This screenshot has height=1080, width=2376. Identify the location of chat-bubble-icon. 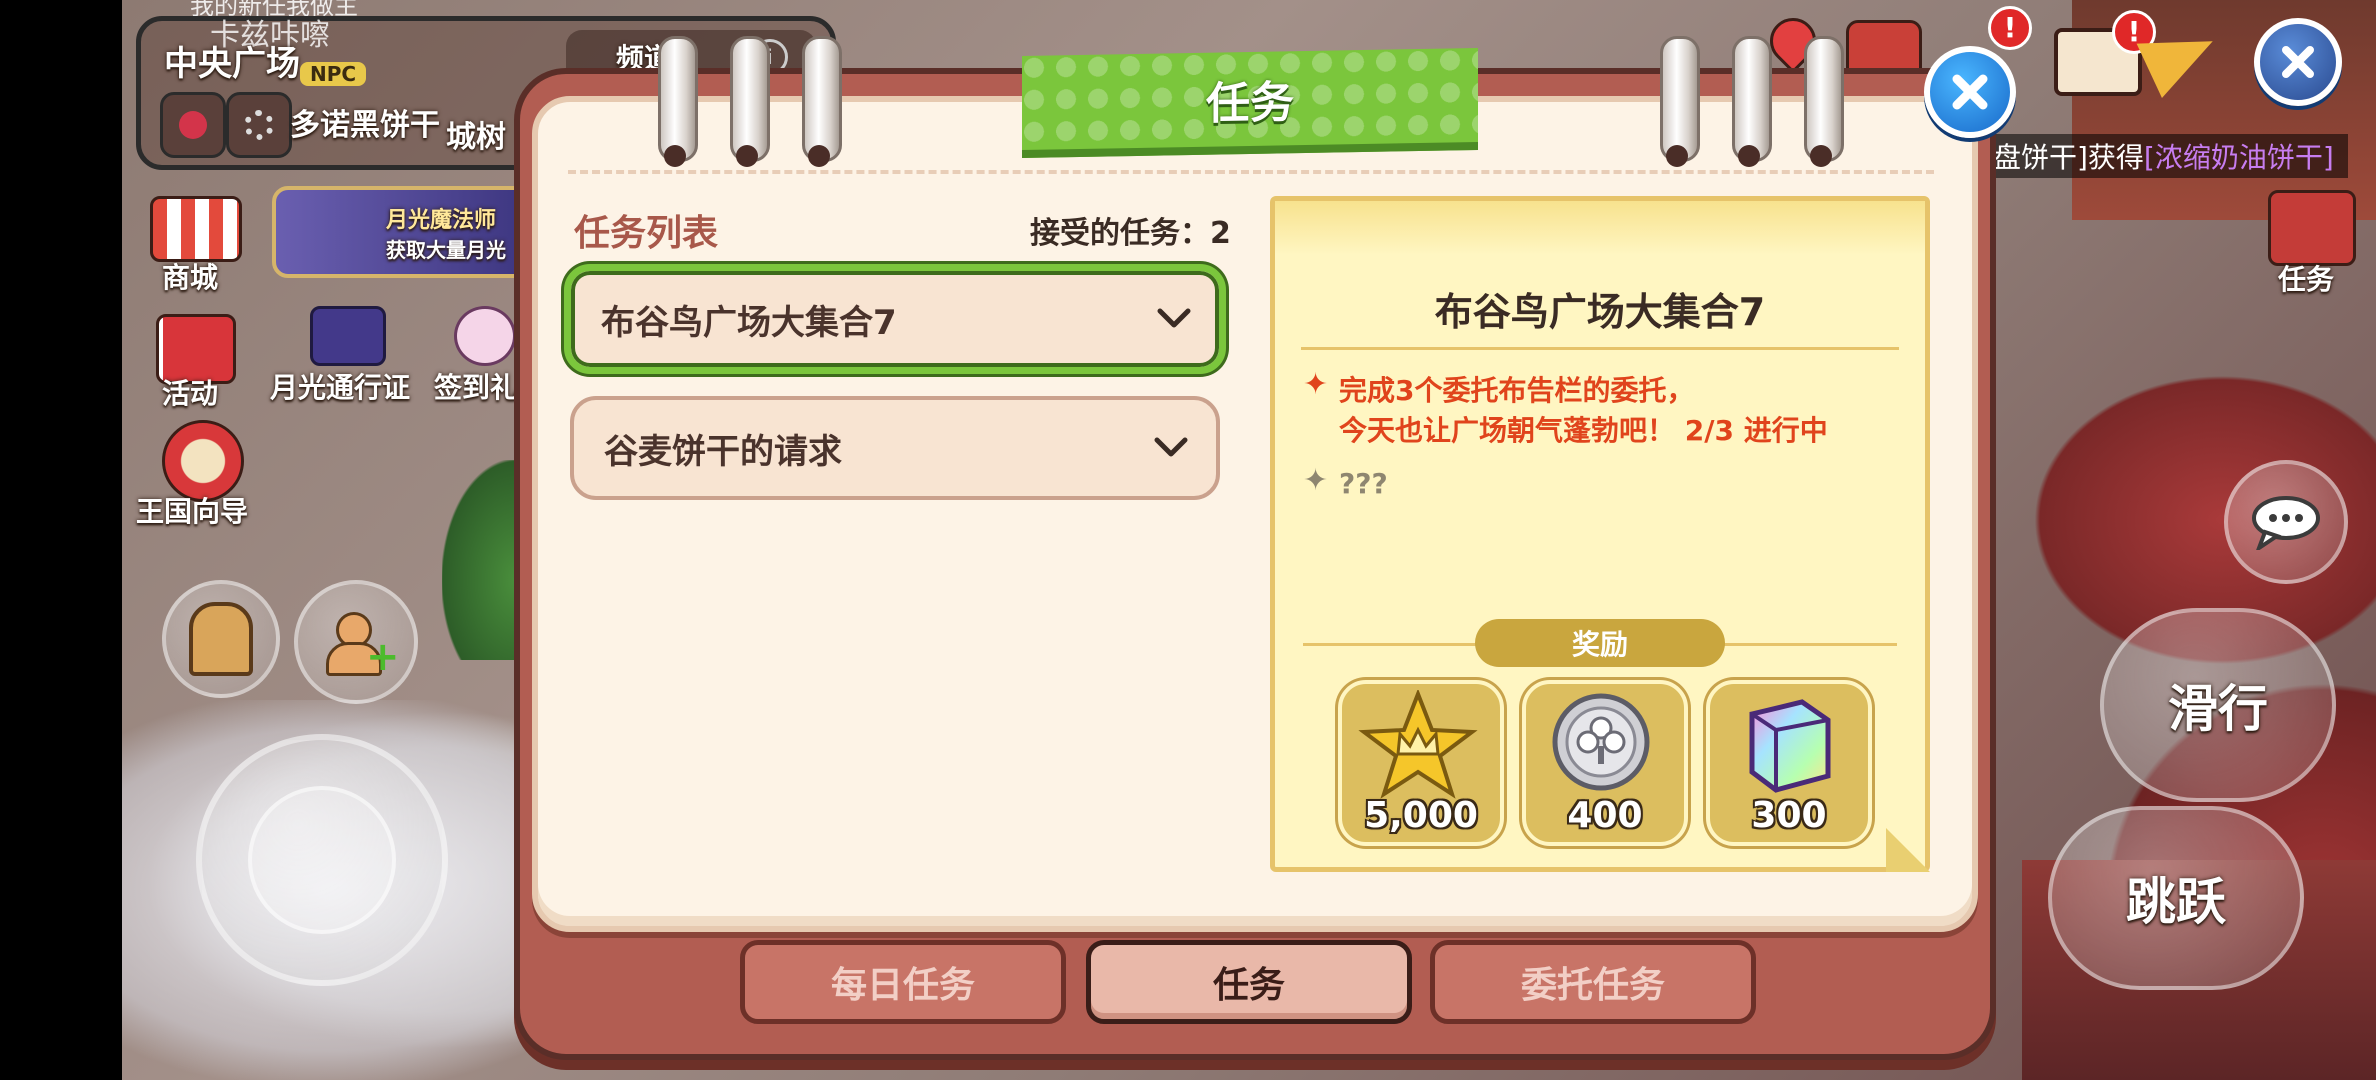
(2286, 523).